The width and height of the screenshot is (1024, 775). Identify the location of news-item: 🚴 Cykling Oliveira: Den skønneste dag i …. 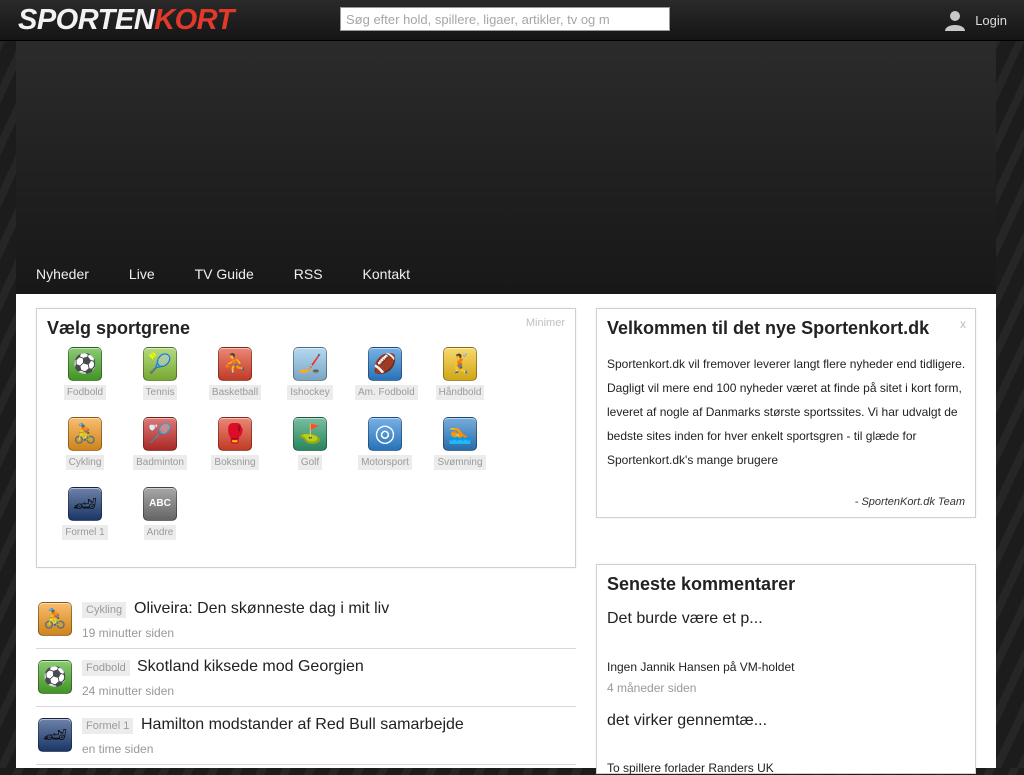
(306, 619).